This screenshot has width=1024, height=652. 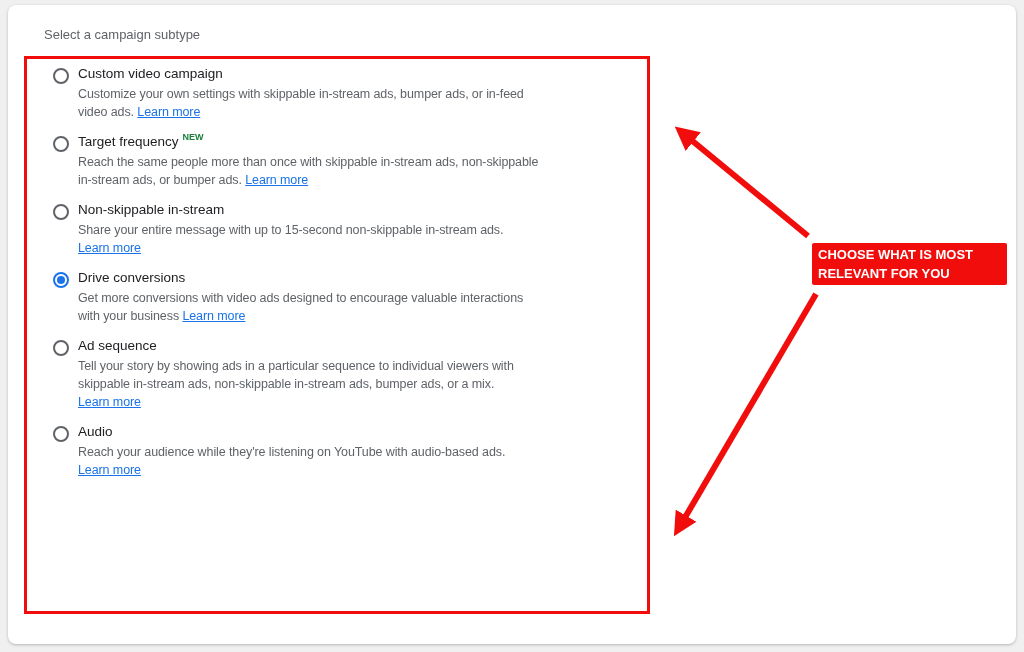 I want to click on option-description: Get more conversions with video ads designed to encourage valuable interactions with your business Learn more, so click(x=301, y=307).